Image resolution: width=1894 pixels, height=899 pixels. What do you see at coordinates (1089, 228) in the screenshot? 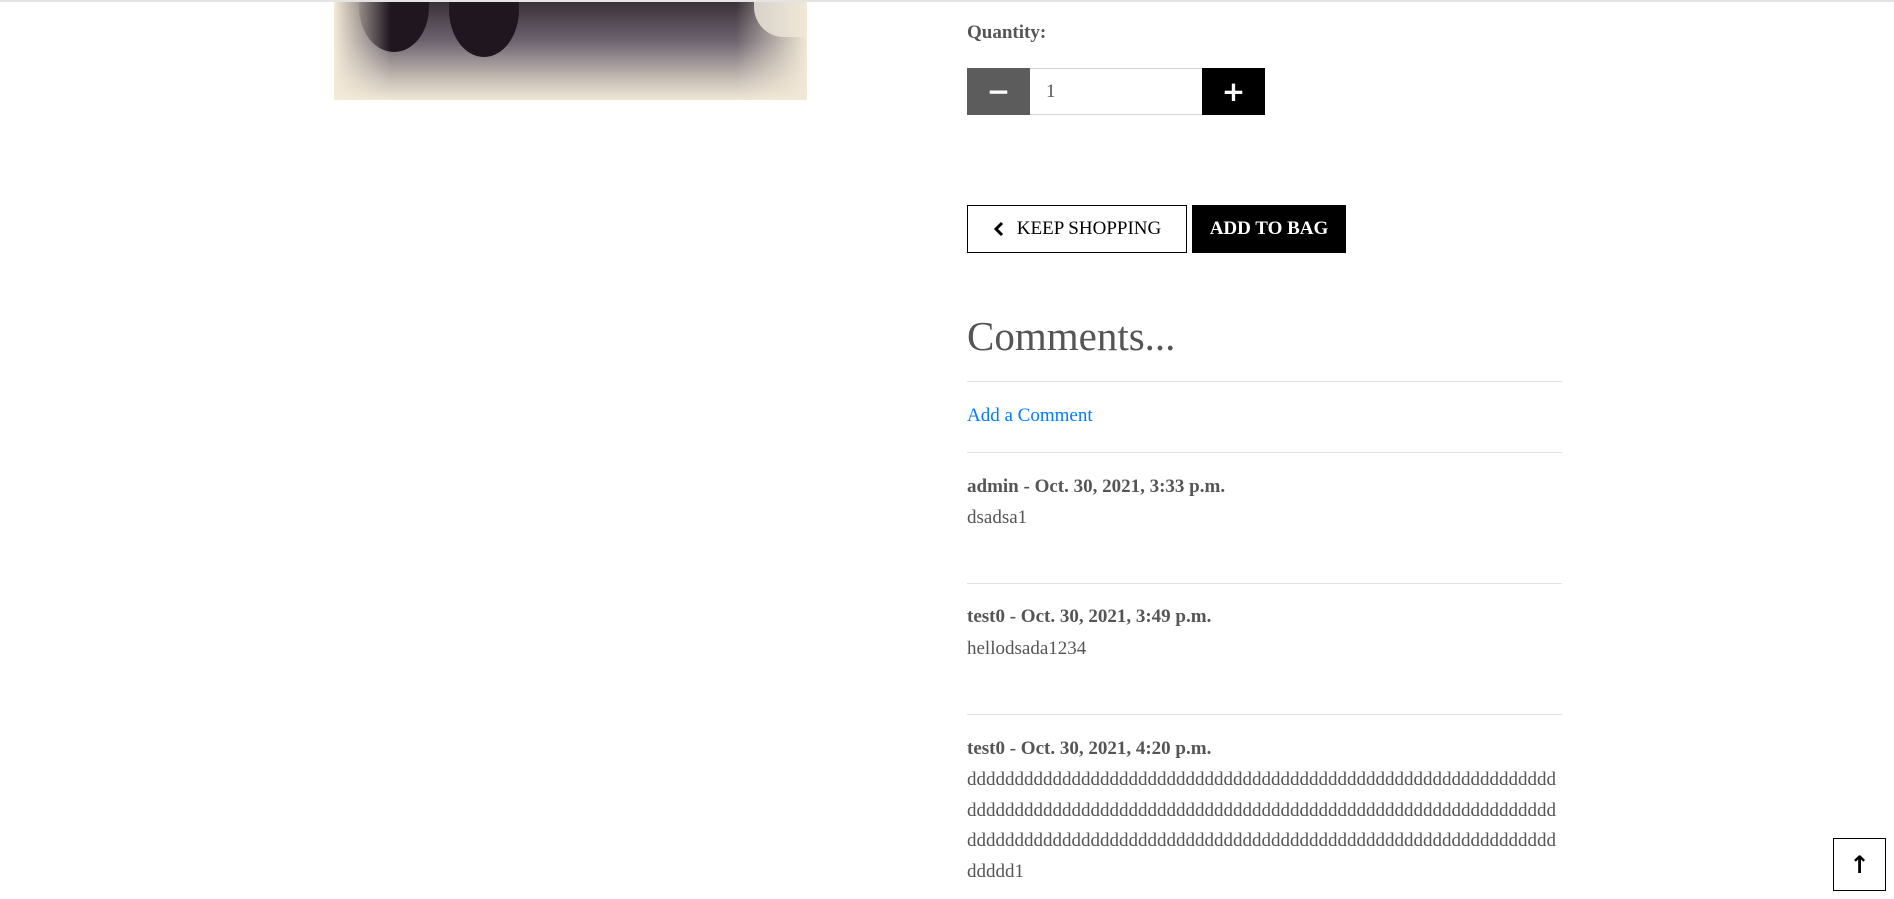
I see `keep-shopping-label: KEEP SHOPPING` at bounding box center [1089, 228].